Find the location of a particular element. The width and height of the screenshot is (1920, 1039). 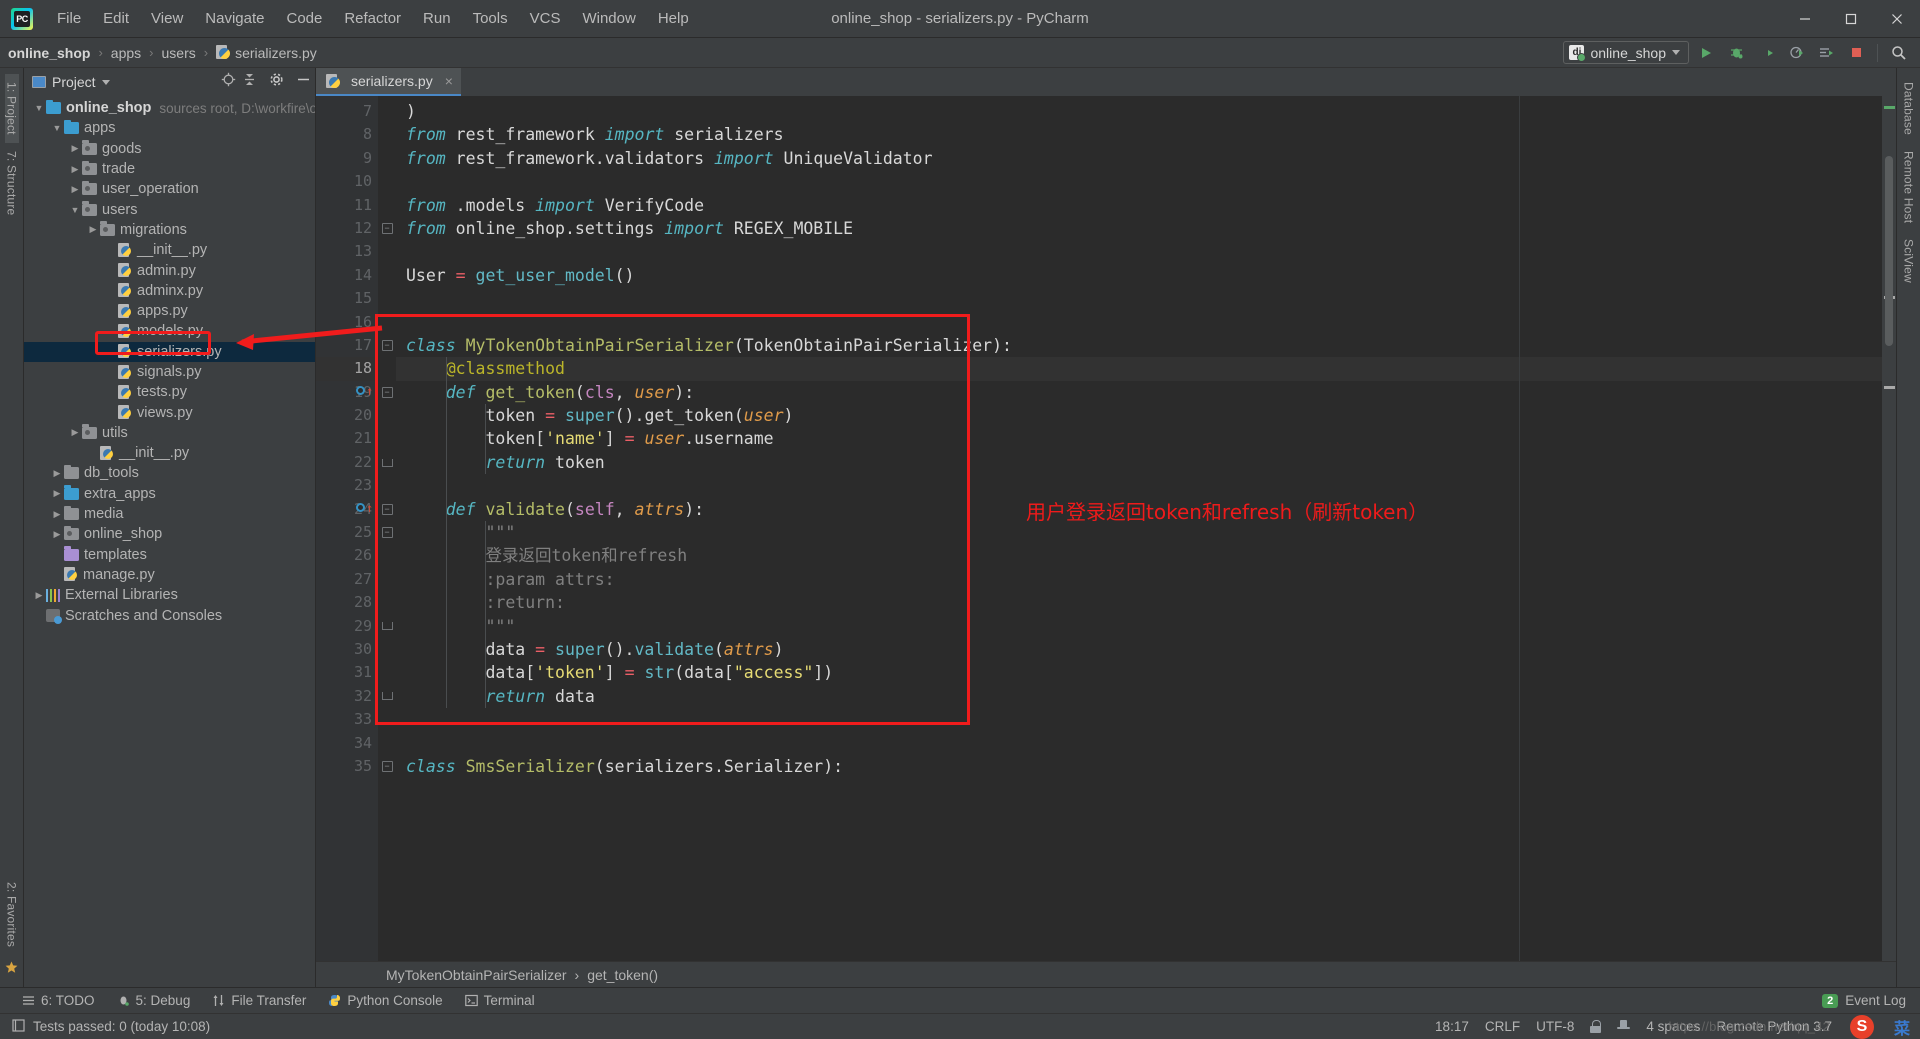

run-configuration-selector: dj online_shop is located at coordinates (1626, 52).